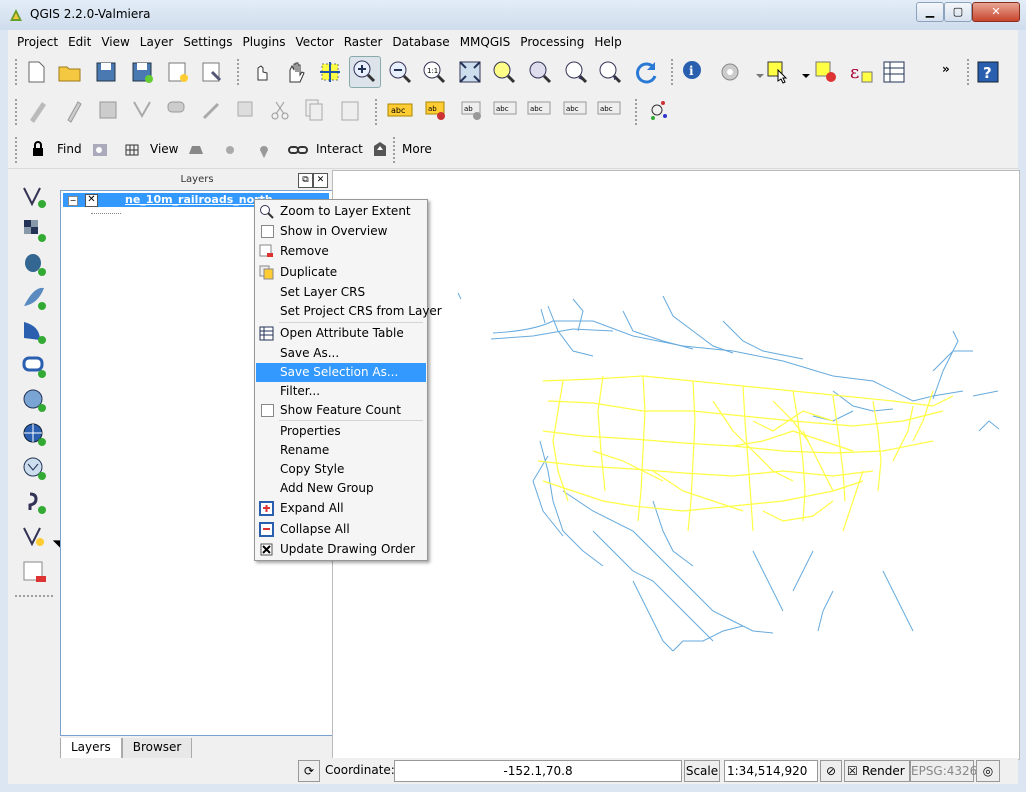 Image resolution: width=1026 pixels, height=792 pixels. I want to click on add-mssql-layer-icon, so click(34, 332).